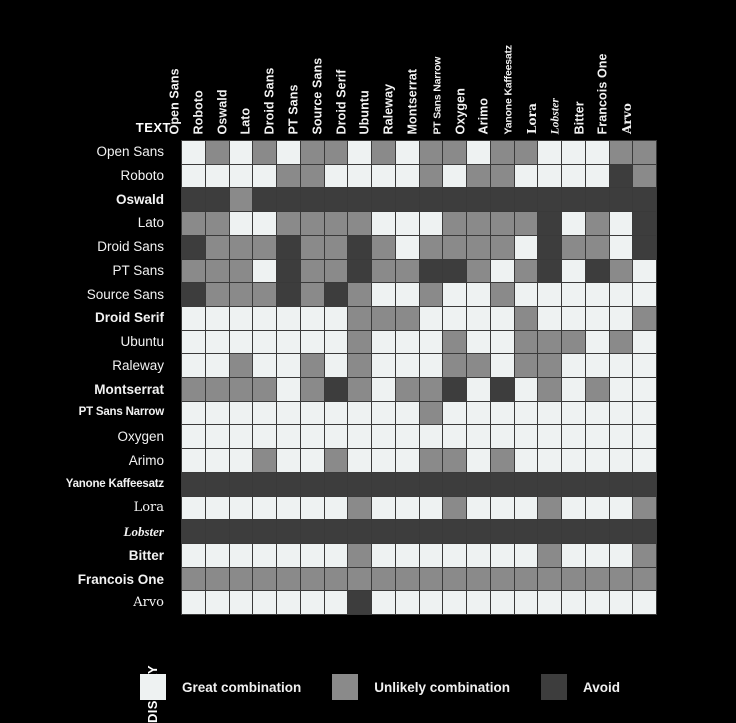  What do you see at coordinates (142, 341) in the screenshot?
I see `row-header-8: Ubuntu` at bounding box center [142, 341].